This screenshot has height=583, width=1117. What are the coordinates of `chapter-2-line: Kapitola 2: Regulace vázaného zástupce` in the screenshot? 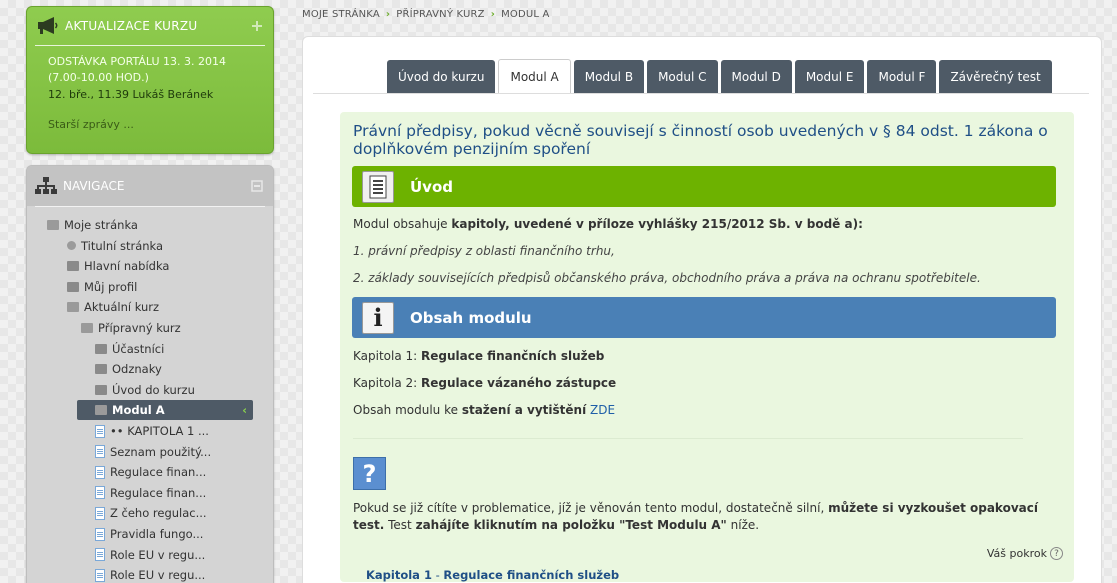 It's located at (709, 383).